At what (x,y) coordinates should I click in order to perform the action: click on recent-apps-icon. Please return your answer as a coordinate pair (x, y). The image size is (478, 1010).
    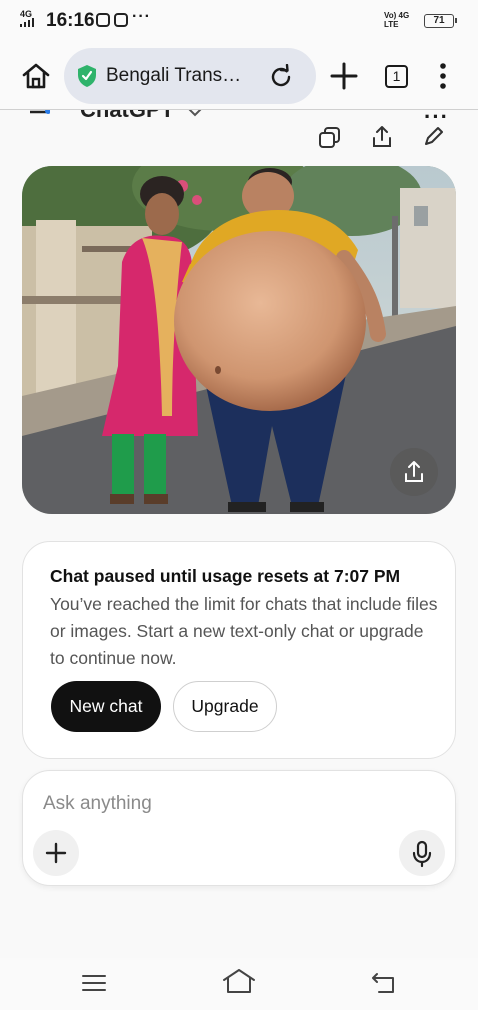
    Looking at the image, I should click on (94, 983).